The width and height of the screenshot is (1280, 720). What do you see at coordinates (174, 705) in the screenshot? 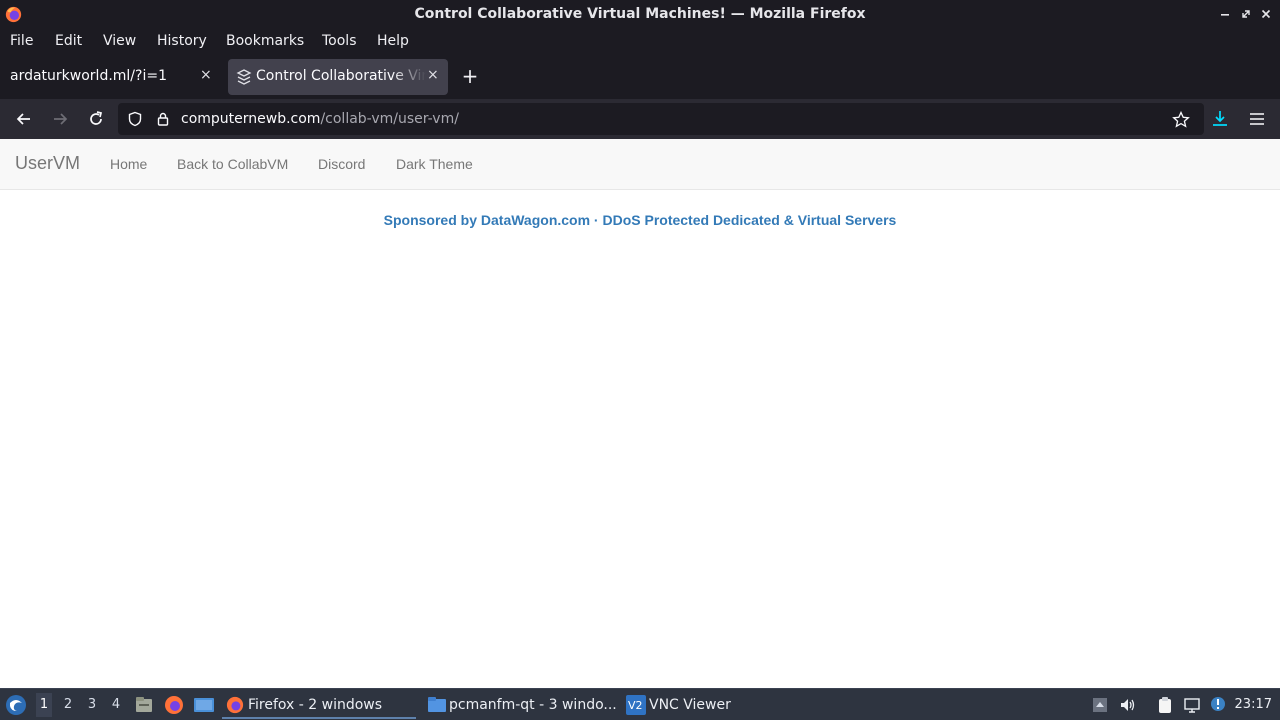
I see `firefox-launcher-icon` at bounding box center [174, 705].